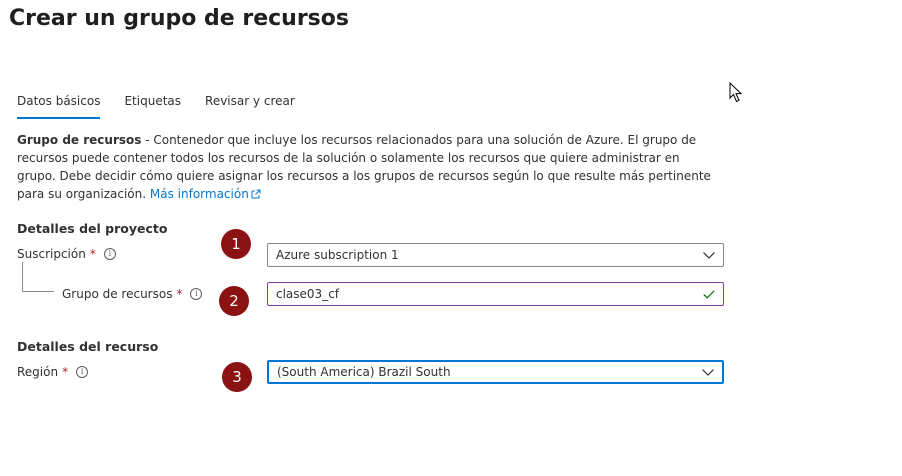 The height and width of the screenshot is (476, 902). What do you see at coordinates (337, 255) in the screenshot?
I see `subscription-value: Azure subscription 1` at bounding box center [337, 255].